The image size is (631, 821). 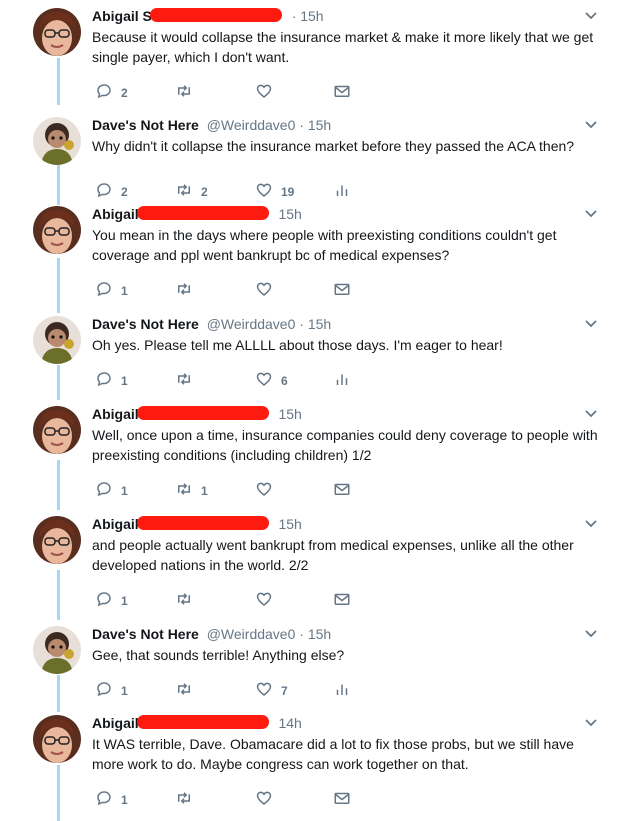 I want to click on like-button: 7, so click(x=271, y=691).